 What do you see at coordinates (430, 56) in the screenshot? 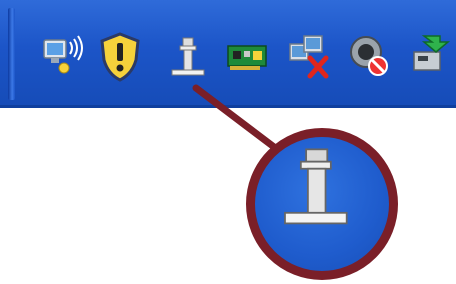
I see `safely-remove-hardware-icon` at bounding box center [430, 56].